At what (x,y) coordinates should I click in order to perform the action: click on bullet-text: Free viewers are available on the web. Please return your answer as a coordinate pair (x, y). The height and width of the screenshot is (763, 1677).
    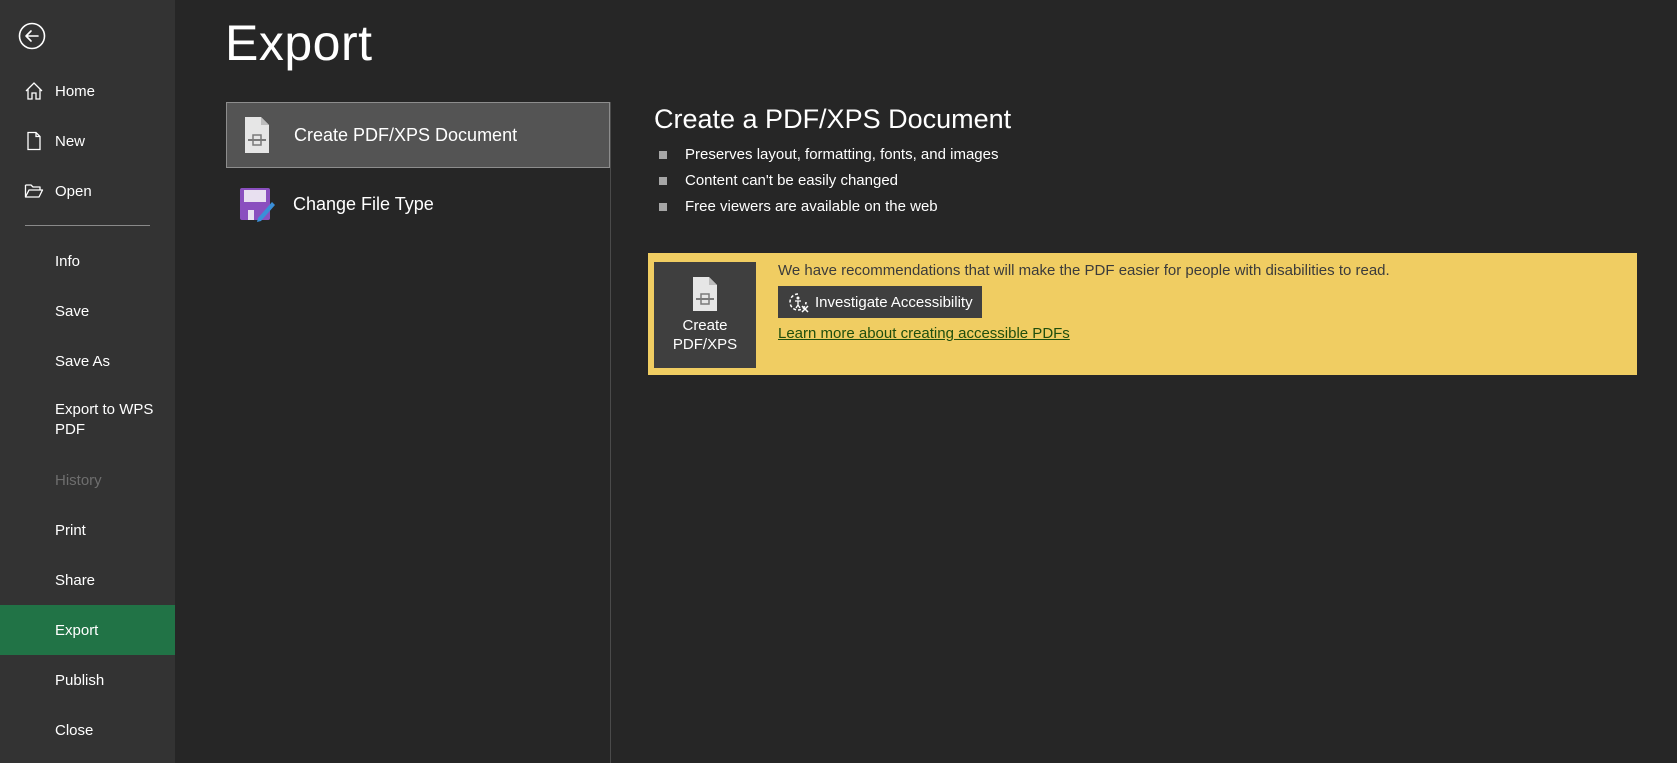
    Looking at the image, I should click on (811, 206).